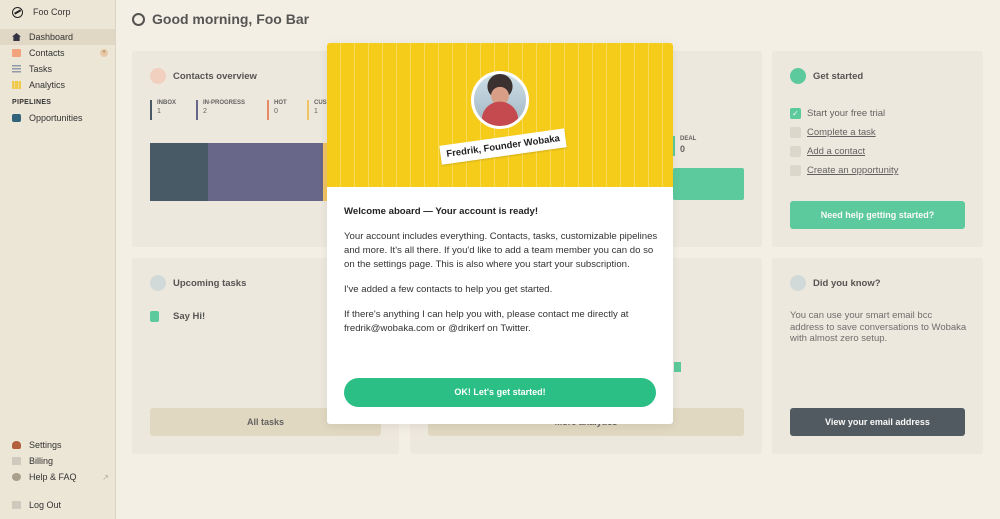 The width and height of the screenshot is (1000, 519). I want to click on modal-heading: Welcome aboard — Your account is ready!, so click(441, 211).